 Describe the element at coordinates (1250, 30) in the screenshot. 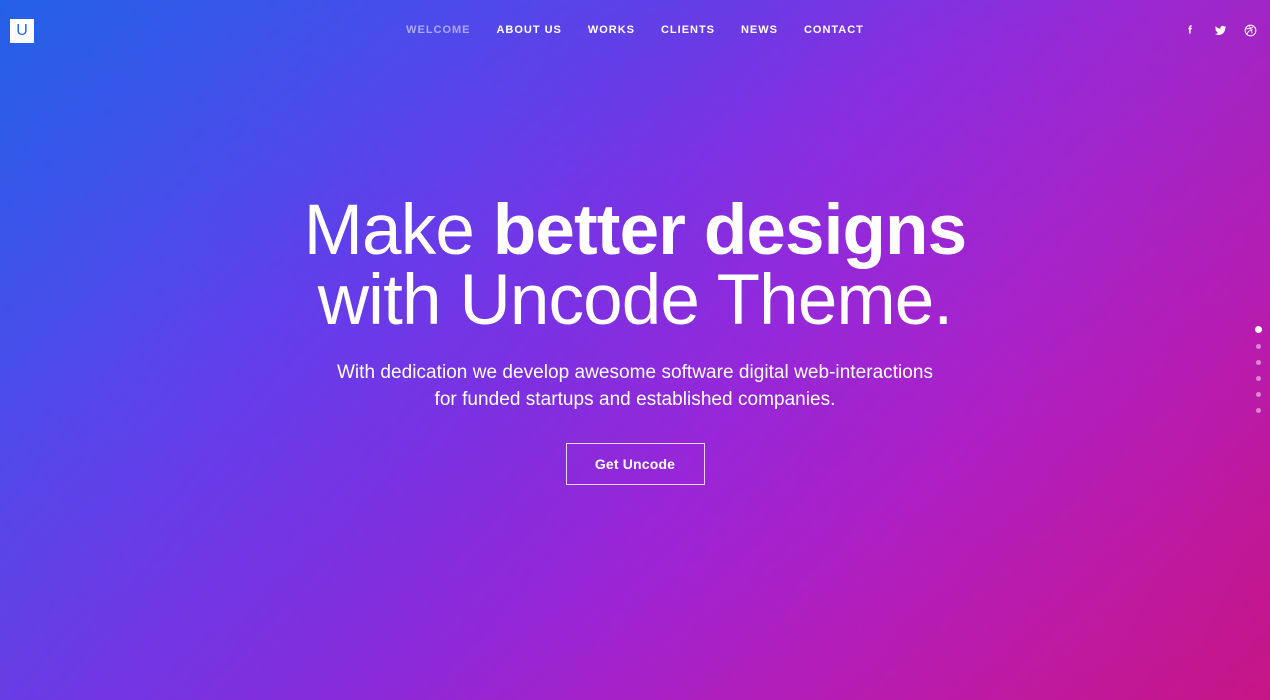

I see `dribbble-icon` at that location.